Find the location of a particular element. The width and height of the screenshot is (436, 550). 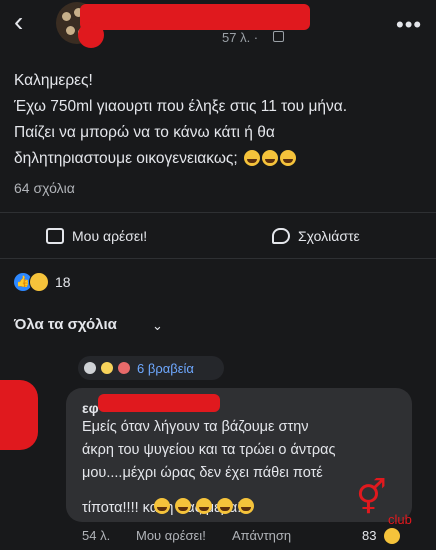

comment-line: μου....μέχρι ώρας δεν έχει πάθει ποτέ is located at coordinates (202, 473).